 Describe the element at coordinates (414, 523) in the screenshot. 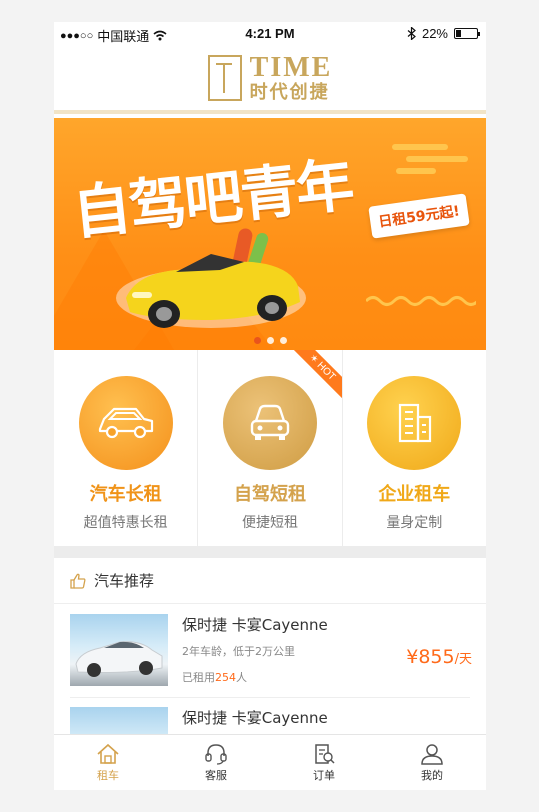

I see `service-desc: 量身定制` at that location.